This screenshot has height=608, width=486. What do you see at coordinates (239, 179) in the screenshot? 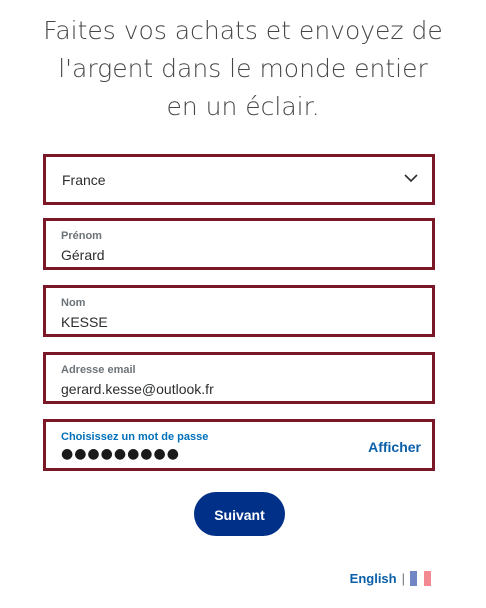
I see `country-select: France` at bounding box center [239, 179].